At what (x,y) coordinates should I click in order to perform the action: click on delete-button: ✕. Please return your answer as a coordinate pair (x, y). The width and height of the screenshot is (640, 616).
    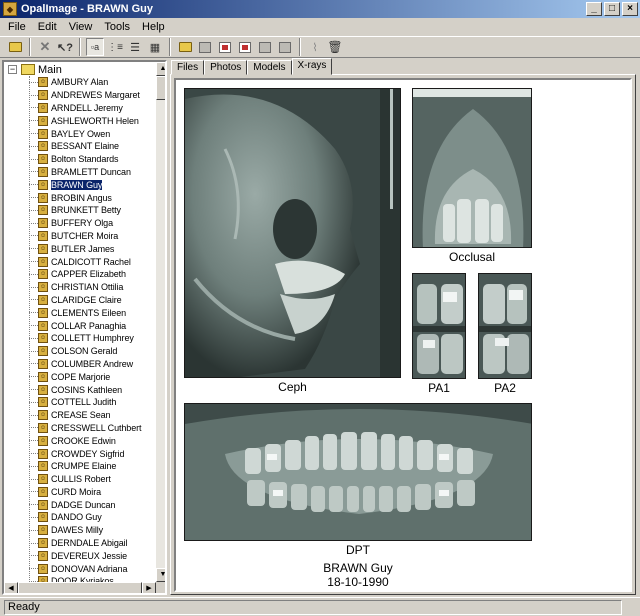
    Looking at the image, I should click on (45, 47).